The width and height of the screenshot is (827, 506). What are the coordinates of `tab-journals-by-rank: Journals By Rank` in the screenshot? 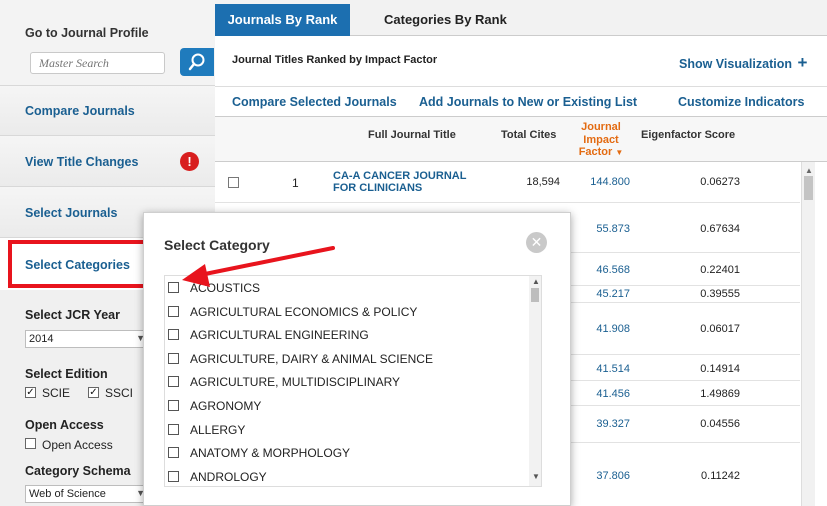 It's located at (282, 20).